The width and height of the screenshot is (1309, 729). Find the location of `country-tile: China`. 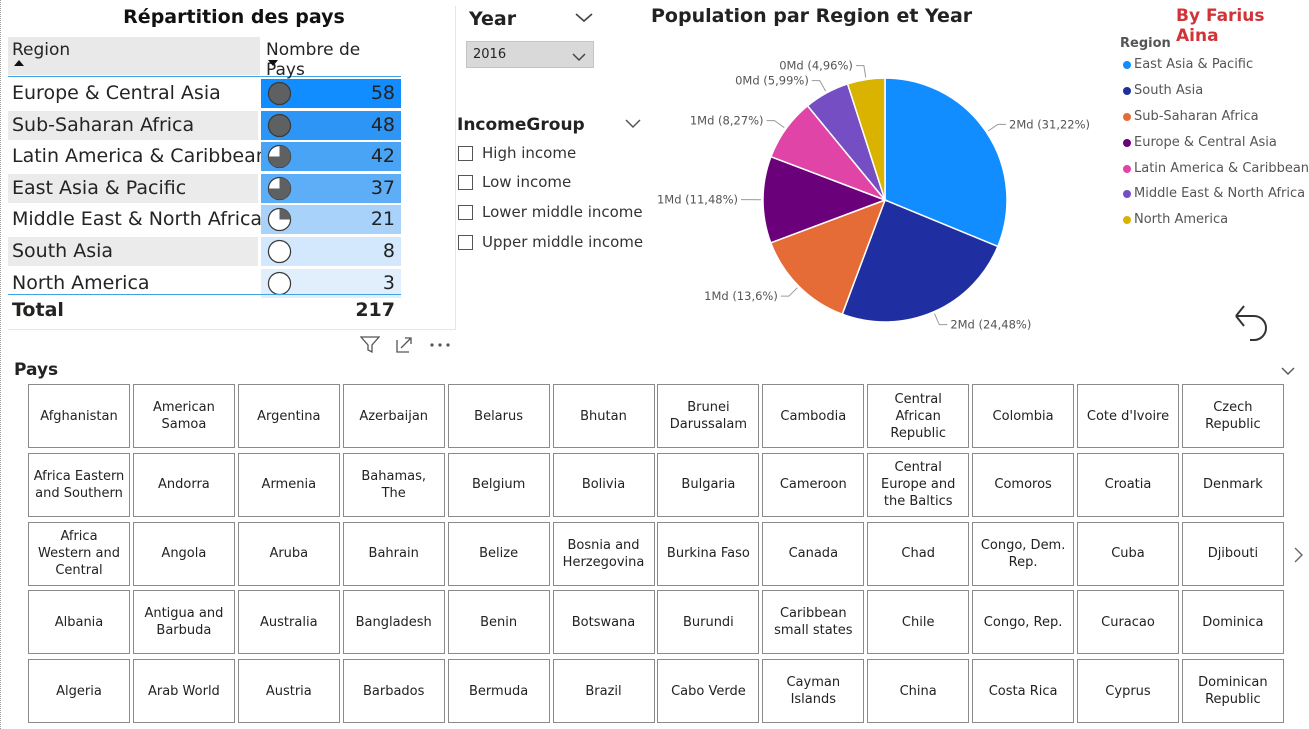

country-tile: China is located at coordinates (918, 691).